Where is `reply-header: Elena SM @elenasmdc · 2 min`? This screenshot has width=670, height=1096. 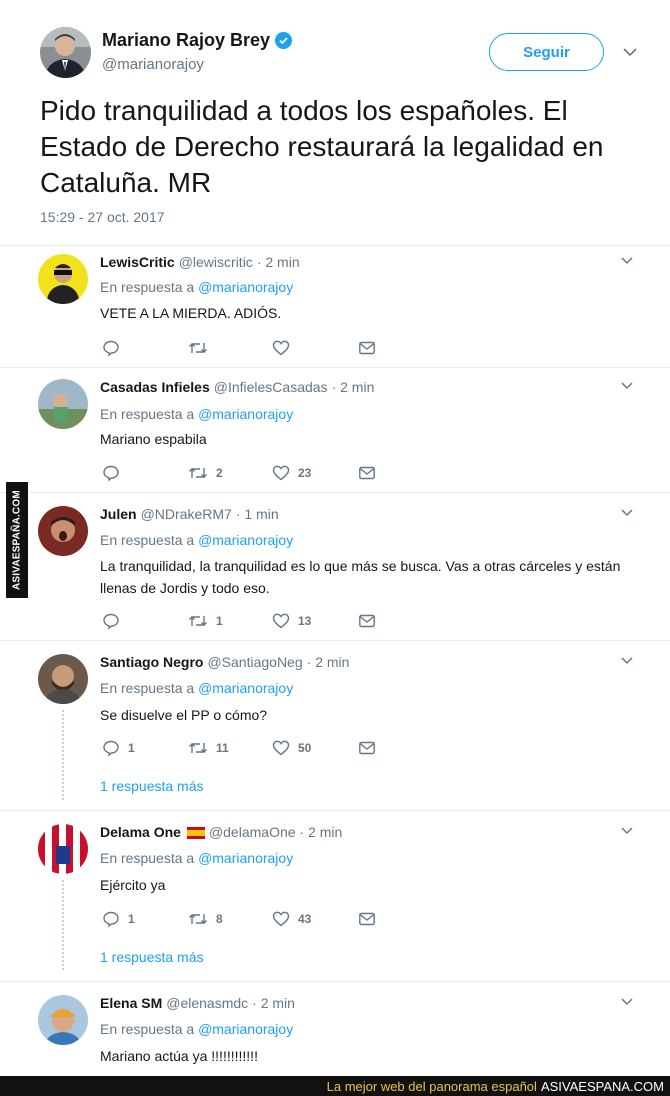 reply-header: Elena SM @elenasmdc · 2 min is located at coordinates (197, 1003).